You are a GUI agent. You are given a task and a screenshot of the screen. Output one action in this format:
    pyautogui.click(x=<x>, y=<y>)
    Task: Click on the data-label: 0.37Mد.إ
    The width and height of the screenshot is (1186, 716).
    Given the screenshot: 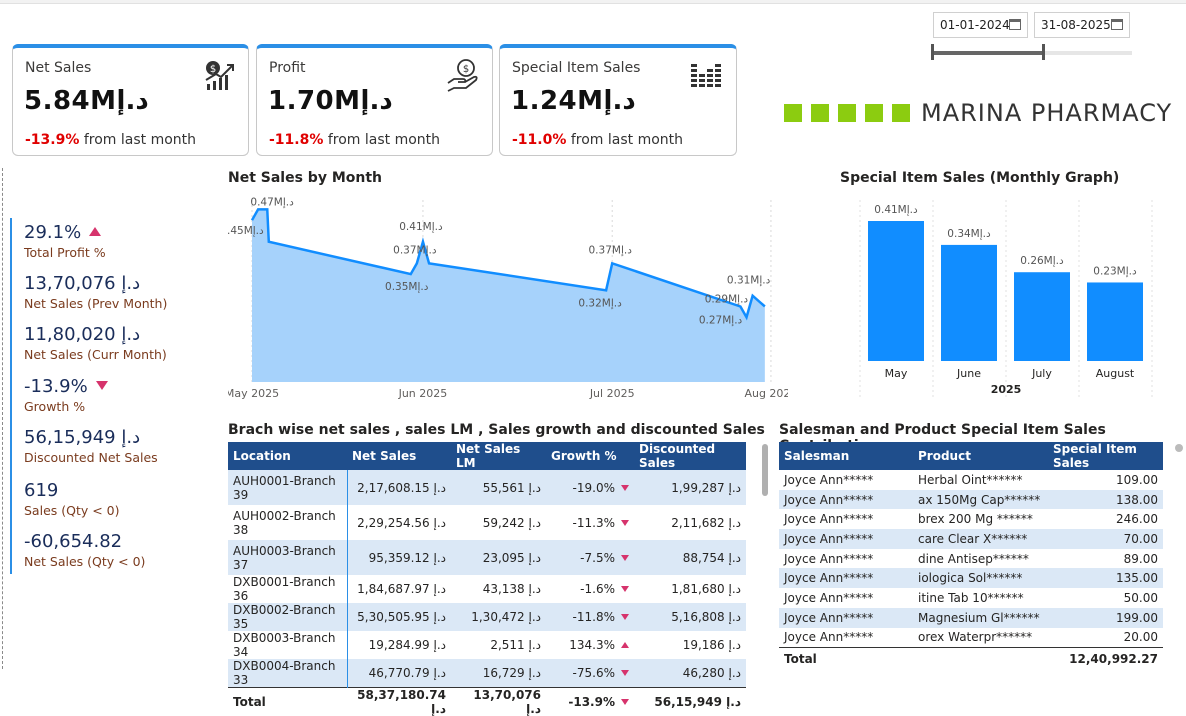 What is the action you would take?
    pyautogui.click(x=611, y=250)
    